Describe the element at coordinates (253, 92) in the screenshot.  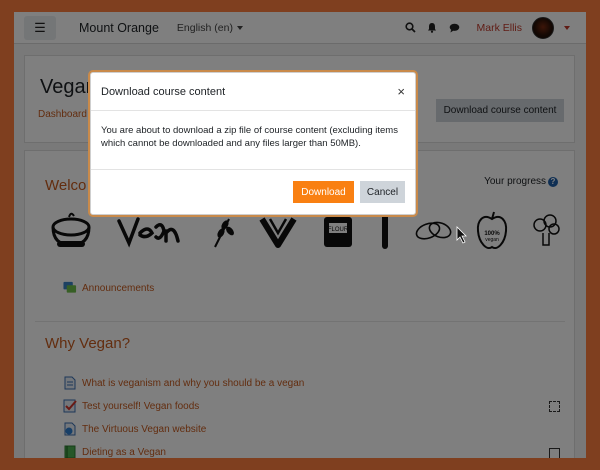
I see `dialog-header: Download course content ×` at that location.